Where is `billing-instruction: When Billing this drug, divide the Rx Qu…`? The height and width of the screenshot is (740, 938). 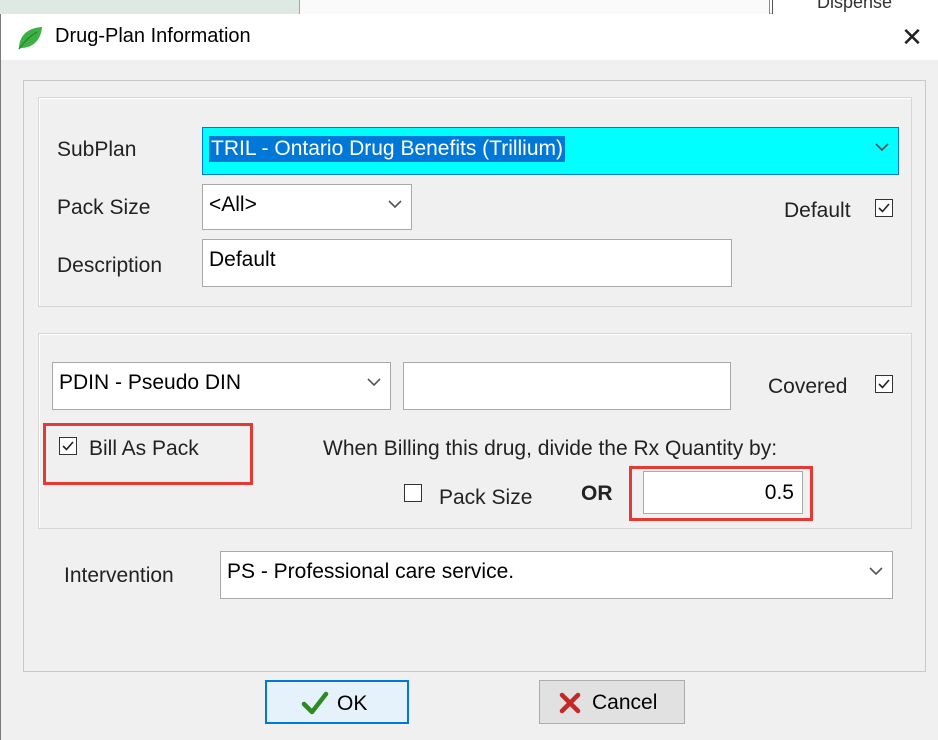
billing-instruction: When Billing this drug, divide the Rx Qu… is located at coordinates (550, 448).